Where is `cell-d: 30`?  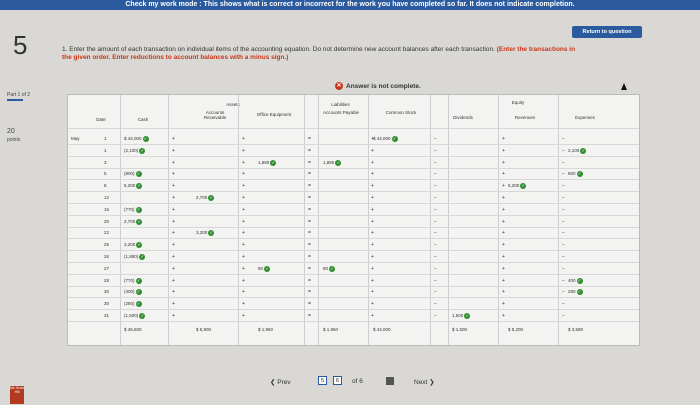
cell-d: 30 is located at coordinates (106, 291).